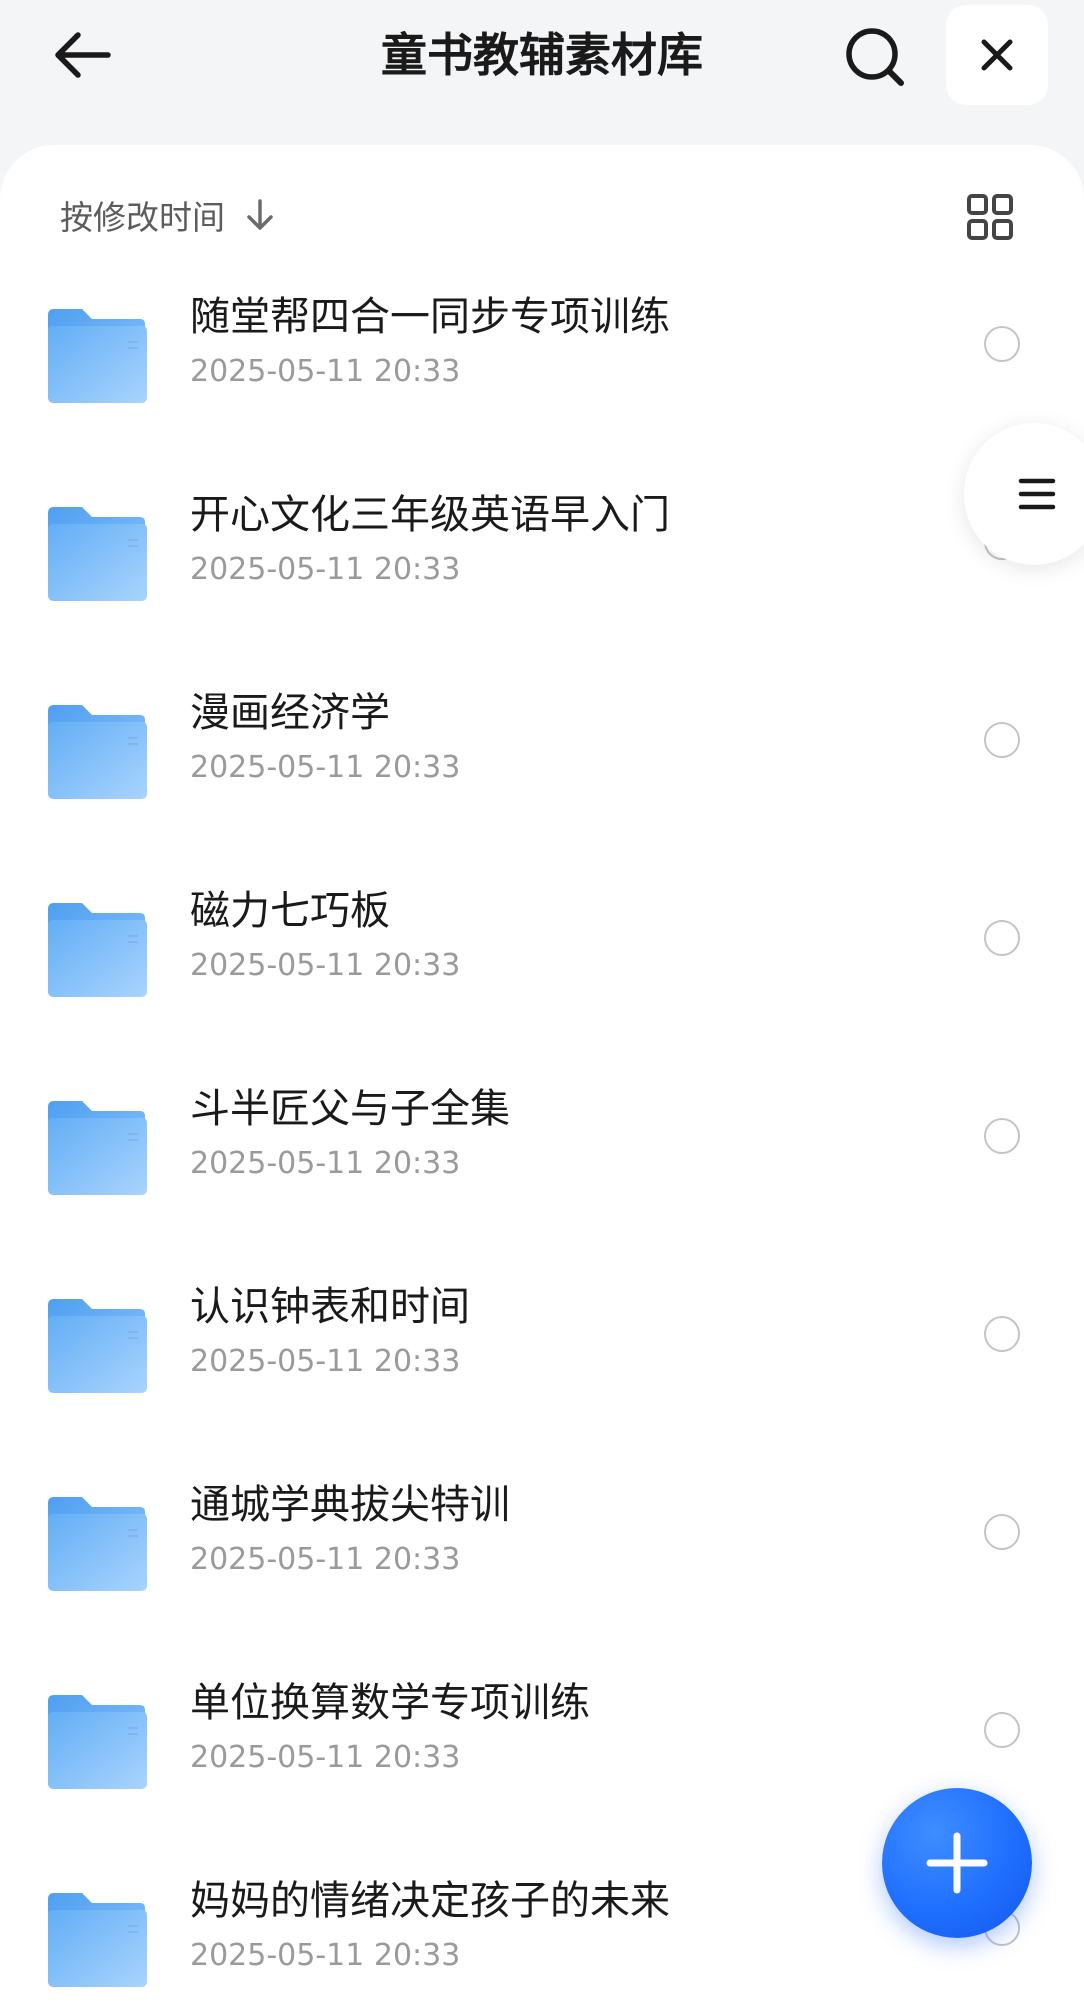  Describe the element at coordinates (542, 1174) in the screenshot. I see `file-row: 斗半匠父与子全集 2025-05-11 20:33` at that location.